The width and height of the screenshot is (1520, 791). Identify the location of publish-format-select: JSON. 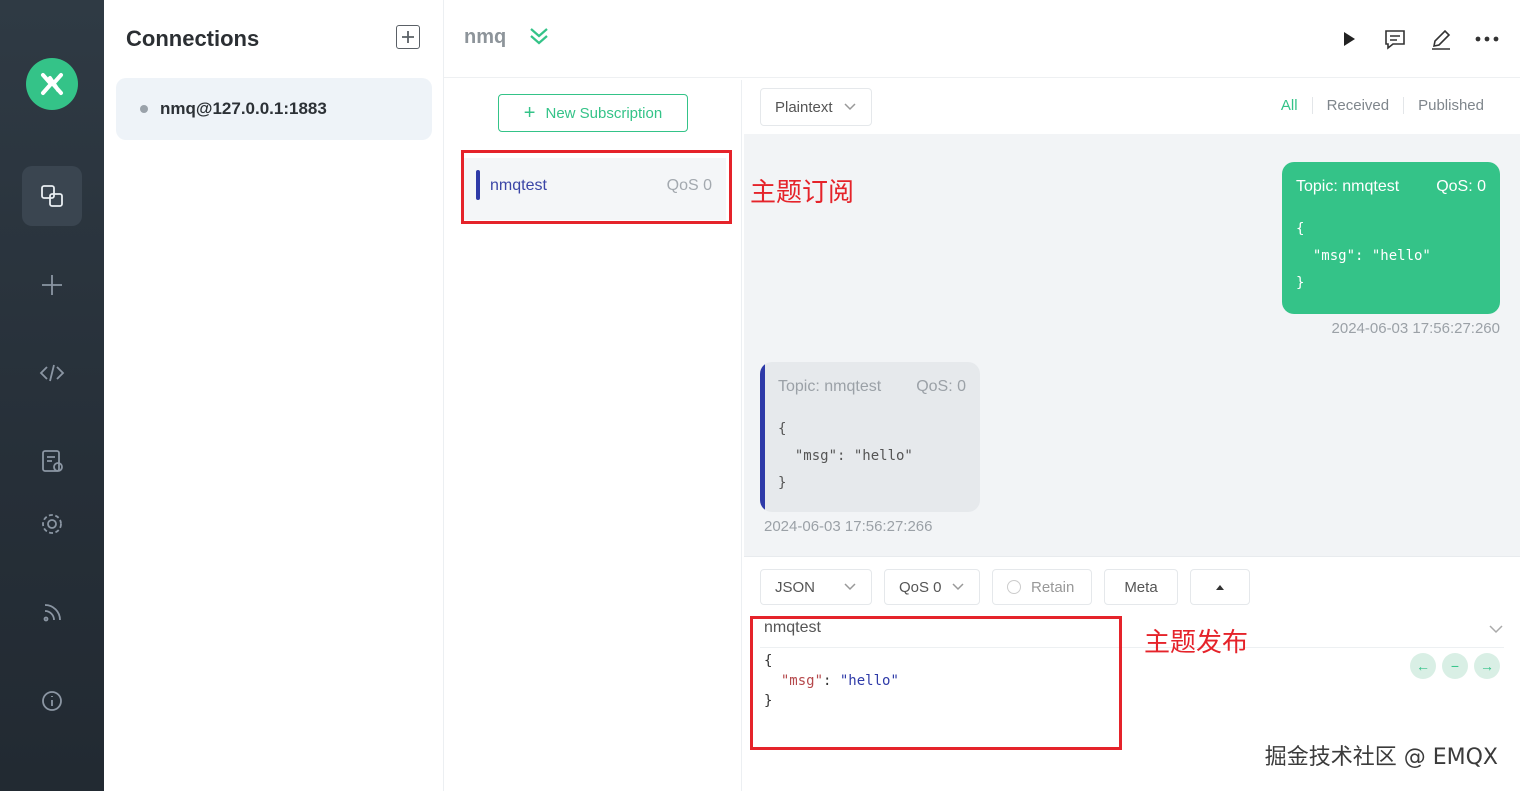
(816, 587).